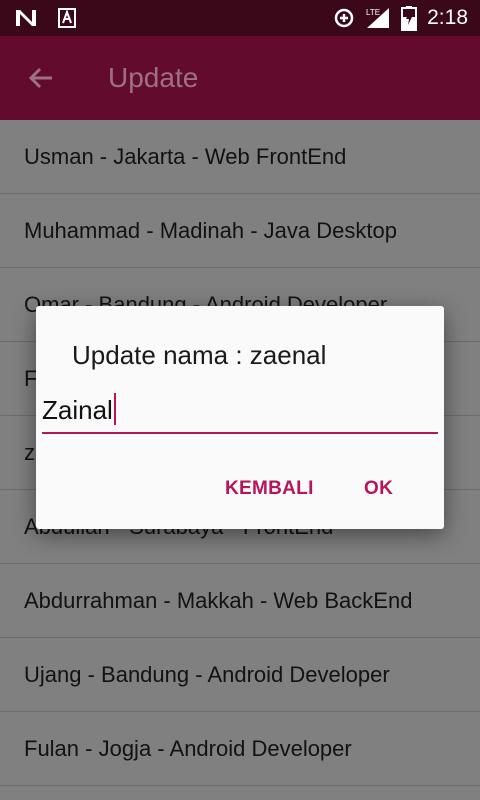 This screenshot has width=480, height=800. What do you see at coordinates (378, 489) in the screenshot?
I see `ok-button: OK` at bounding box center [378, 489].